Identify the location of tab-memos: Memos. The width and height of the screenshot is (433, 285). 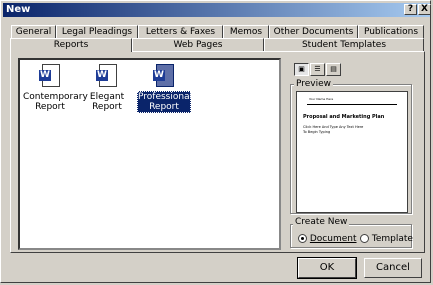
(246, 31).